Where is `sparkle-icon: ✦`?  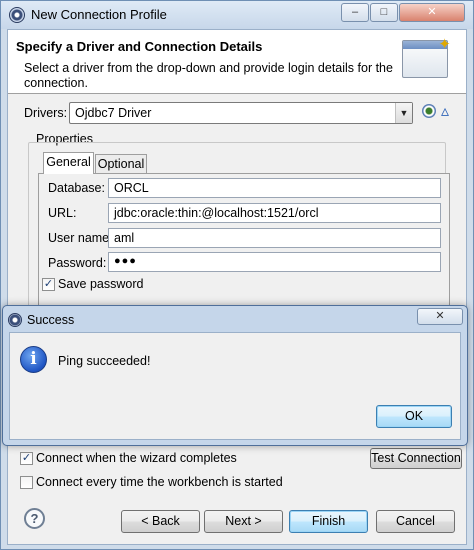
sparkle-icon: ✦ is located at coordinates (444, 44).